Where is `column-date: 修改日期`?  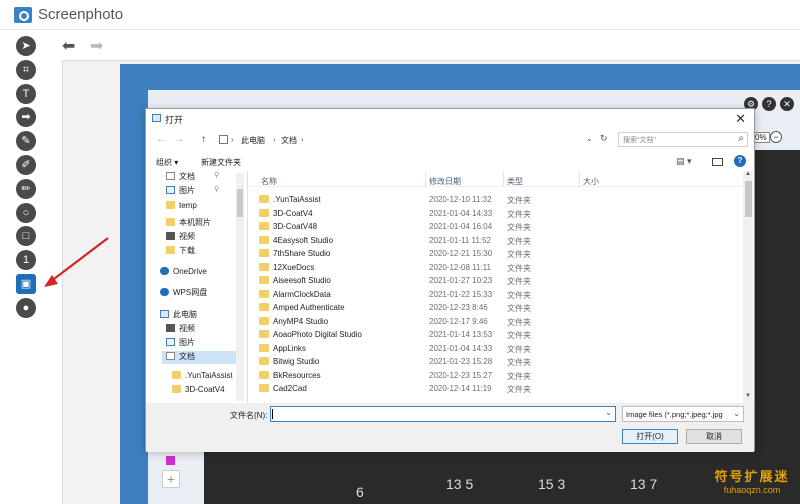 column-date: 修改日期 is located at coordinates (445, 181).